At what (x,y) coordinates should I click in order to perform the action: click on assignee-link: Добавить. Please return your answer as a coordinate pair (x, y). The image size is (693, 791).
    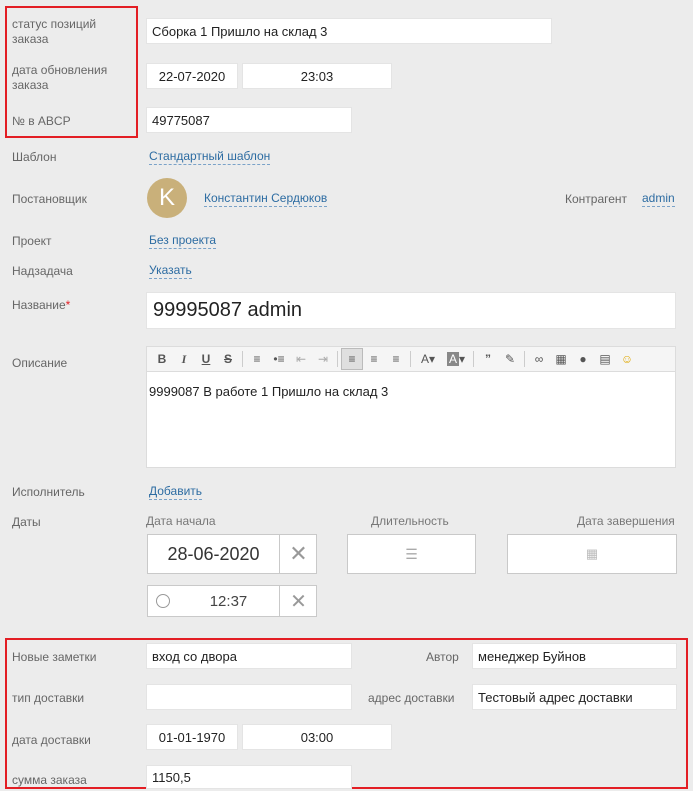
    Looking at the image, I should click on (176, 492).